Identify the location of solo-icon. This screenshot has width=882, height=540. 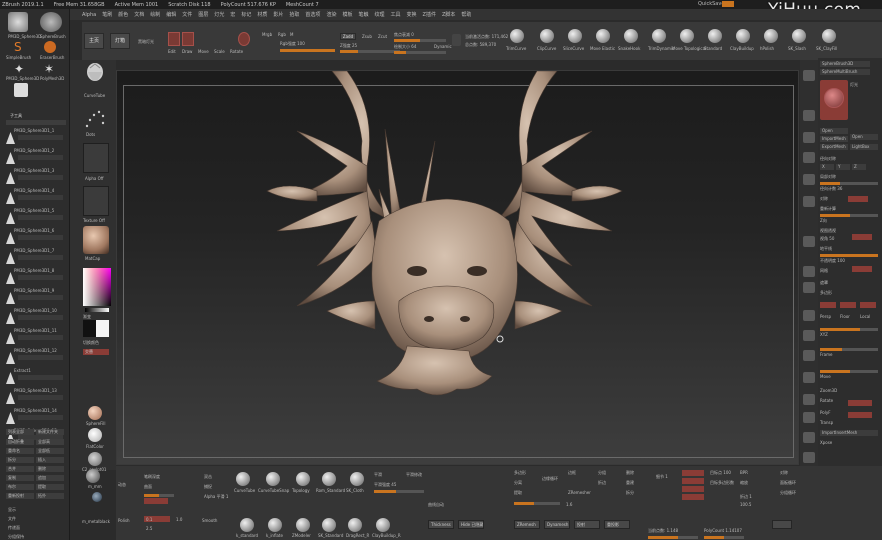
(809, 437).